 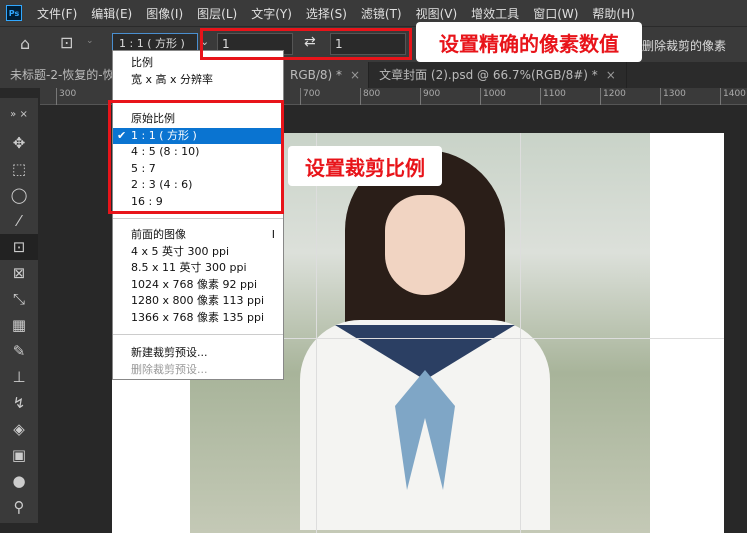 What do you see at coordinates (326, 13) in the screenshot?
I see `menu-select: 选择(S)` at bounding box center [326, 13].